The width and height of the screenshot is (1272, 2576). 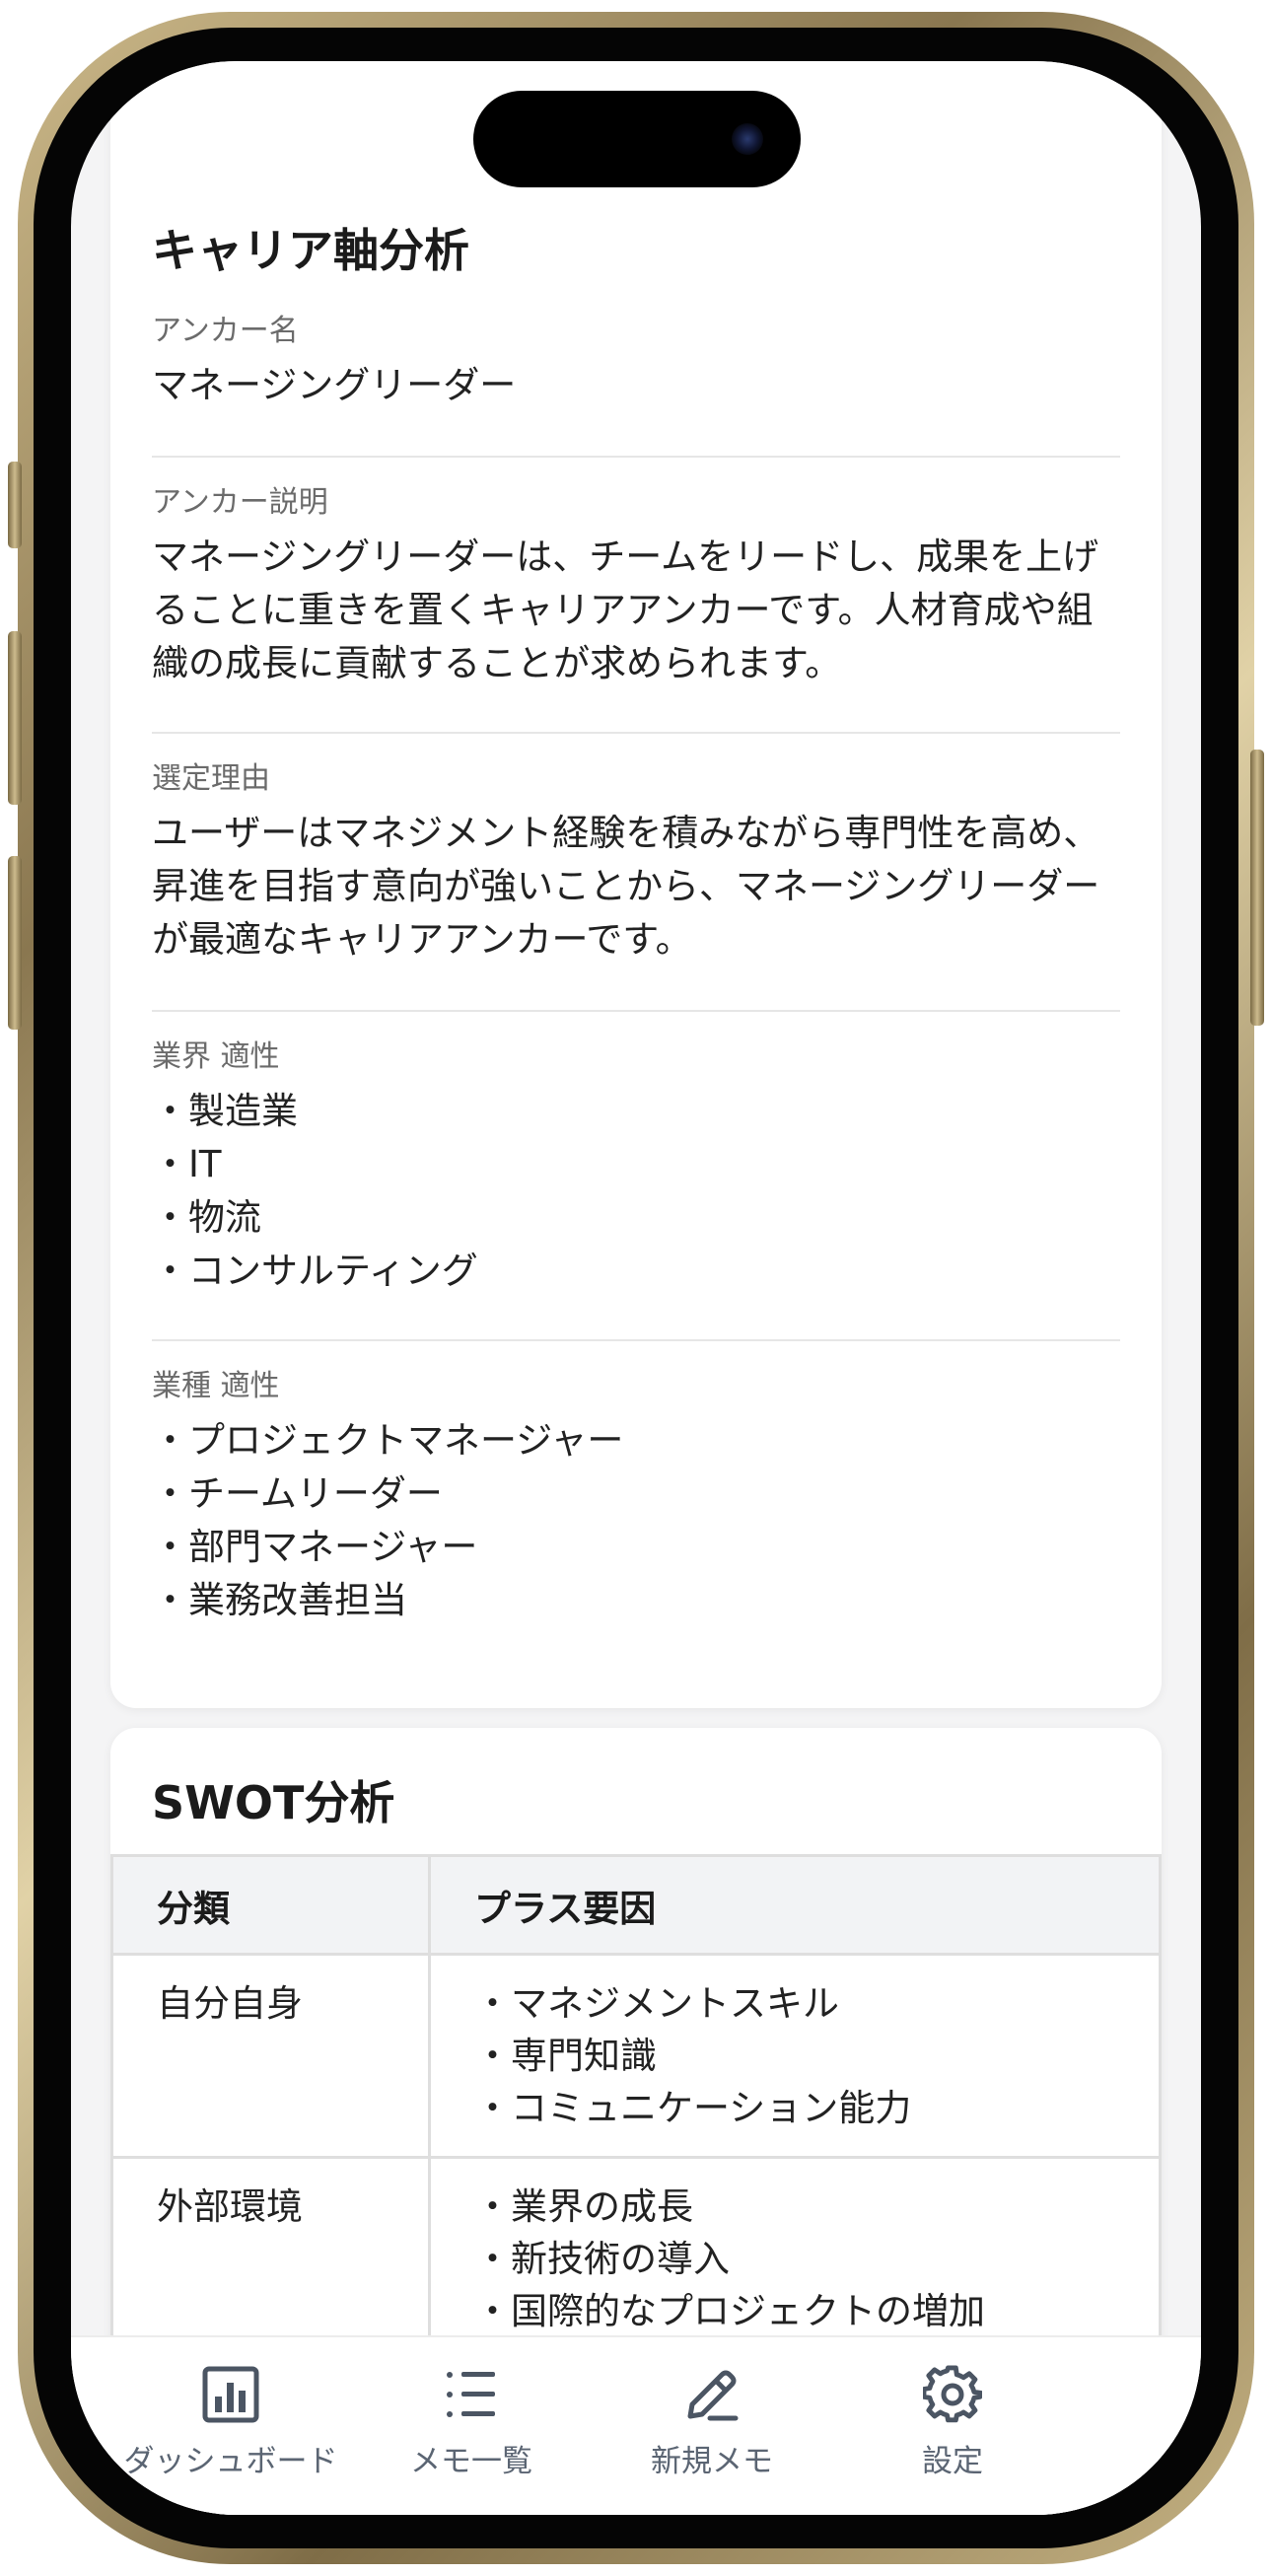 I want to click on list-item: ・物流, so click(x=206, y=1218).